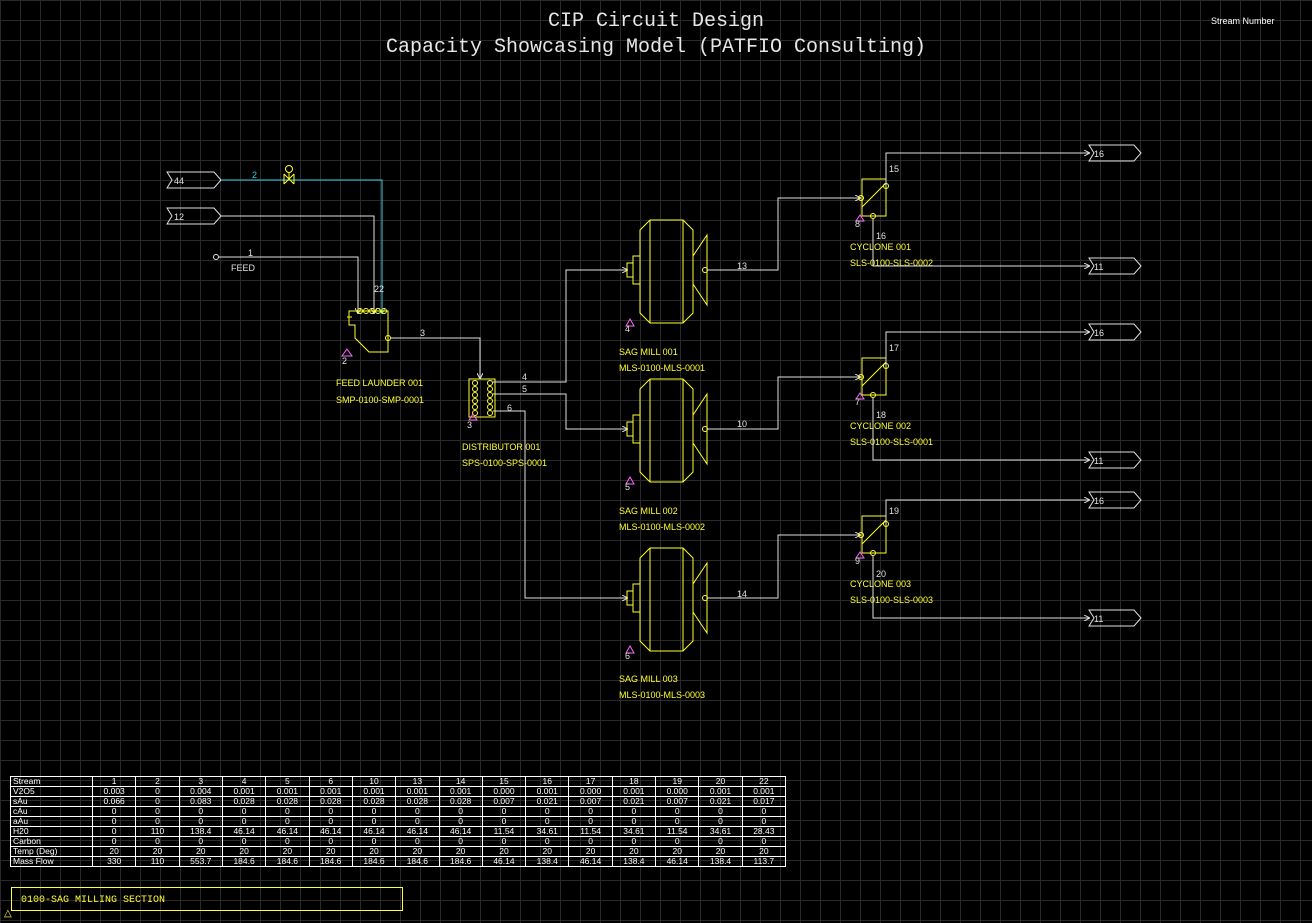 This screenshot has height=923, width=1312. I want to click on stream-label: 1, so click(250, 253).